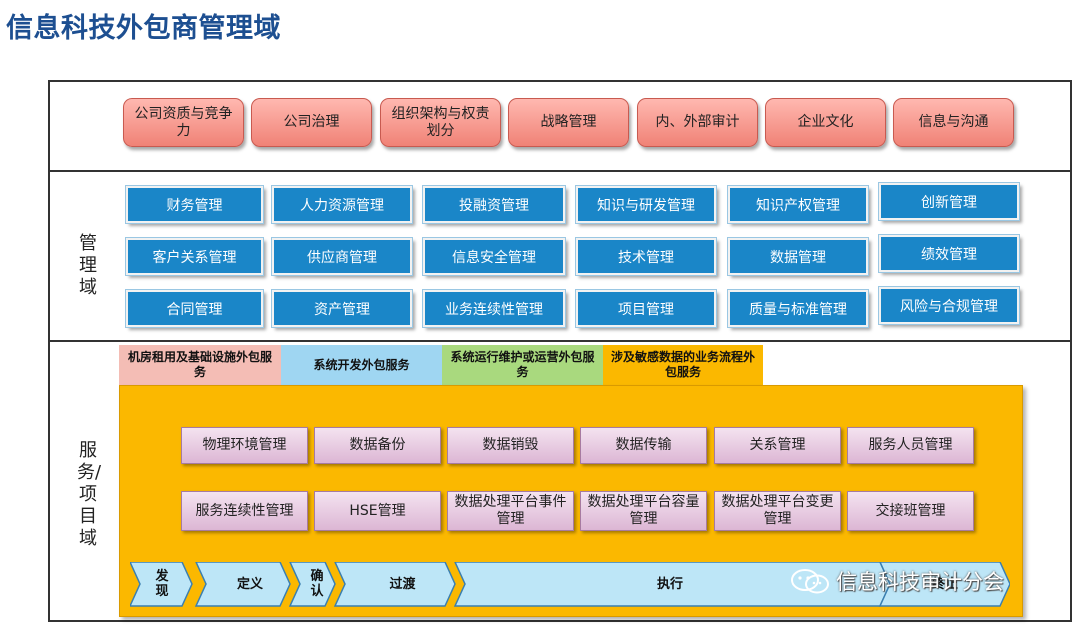 This screenshot has width=1080, height=628. What do you see at coordinates (183, 122) in the screenshot?
I see `governance-item: 公司资质与竞争力` at bounding box center [183, 122].